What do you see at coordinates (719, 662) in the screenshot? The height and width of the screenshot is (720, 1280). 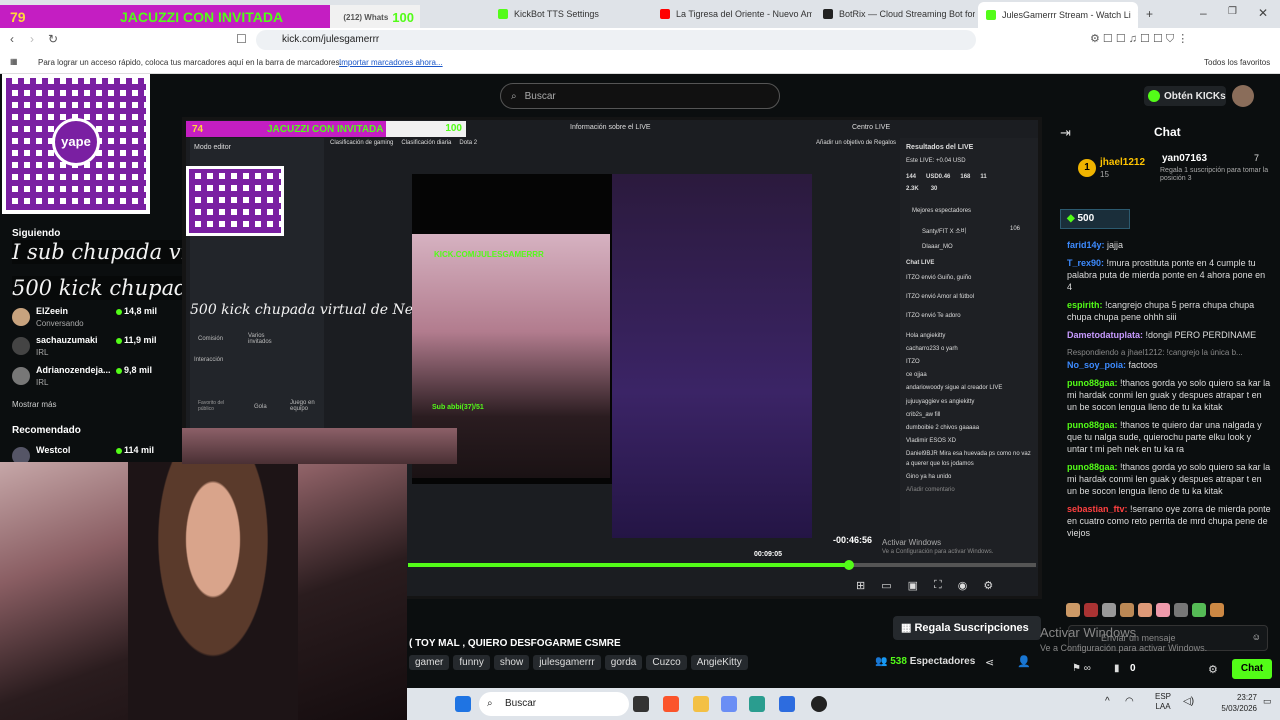 I see `tag-chip: AngieKitty` at bounding box center [719, 662].